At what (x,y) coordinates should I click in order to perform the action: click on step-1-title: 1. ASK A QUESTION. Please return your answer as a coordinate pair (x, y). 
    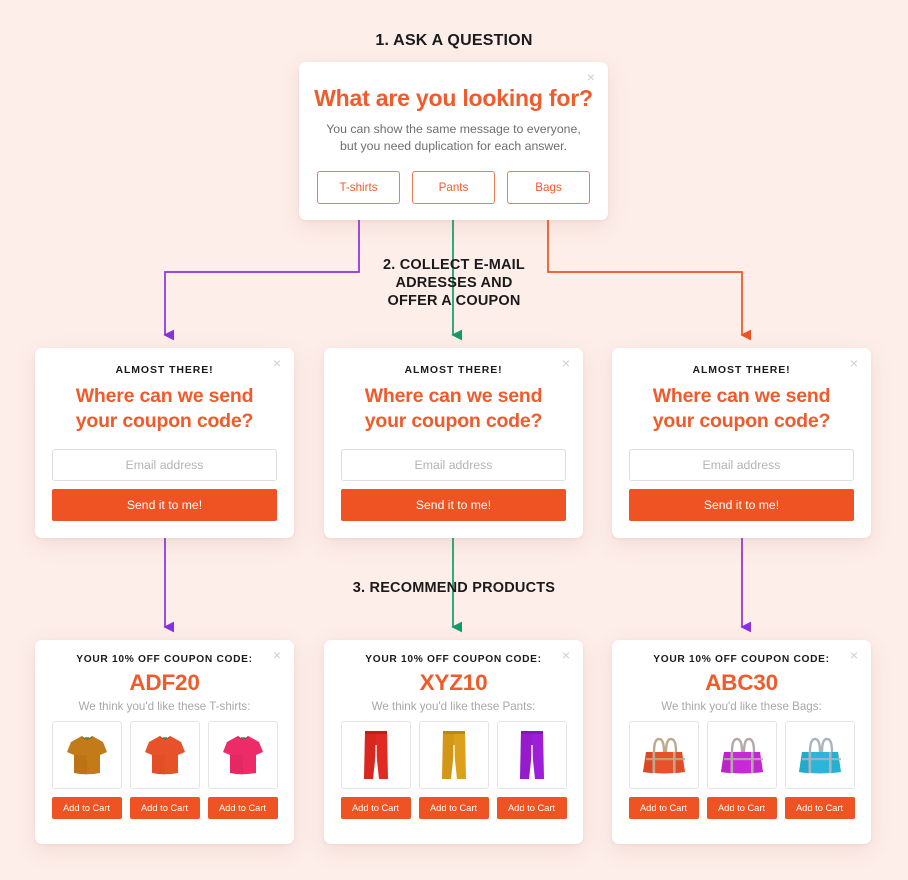
    Looking at the image, I should click on (454, 40).